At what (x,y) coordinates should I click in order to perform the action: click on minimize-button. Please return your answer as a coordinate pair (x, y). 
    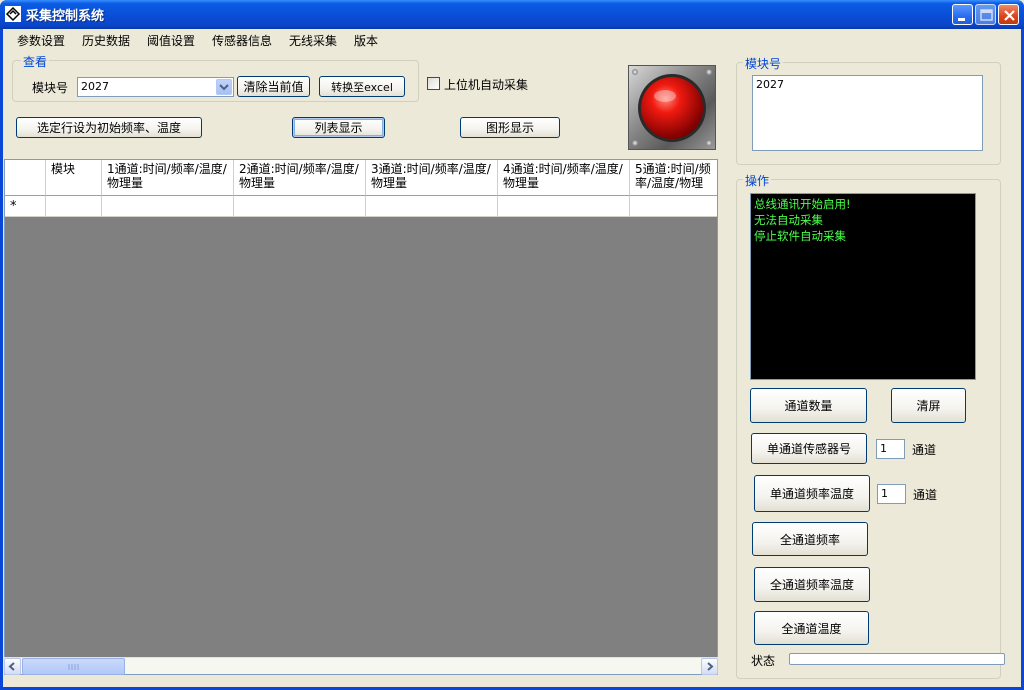
    Looking at the image, I should click on (962, 14).